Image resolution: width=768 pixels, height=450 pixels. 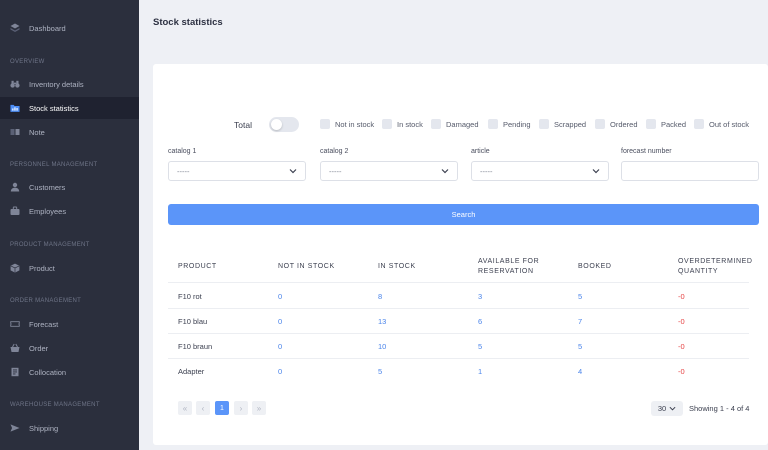 What do you see at coordinates (69, 108) in the screenshot?
I see `sidebar-item-stock-statistics: Stock statistics` at bounding box center [69, 108].